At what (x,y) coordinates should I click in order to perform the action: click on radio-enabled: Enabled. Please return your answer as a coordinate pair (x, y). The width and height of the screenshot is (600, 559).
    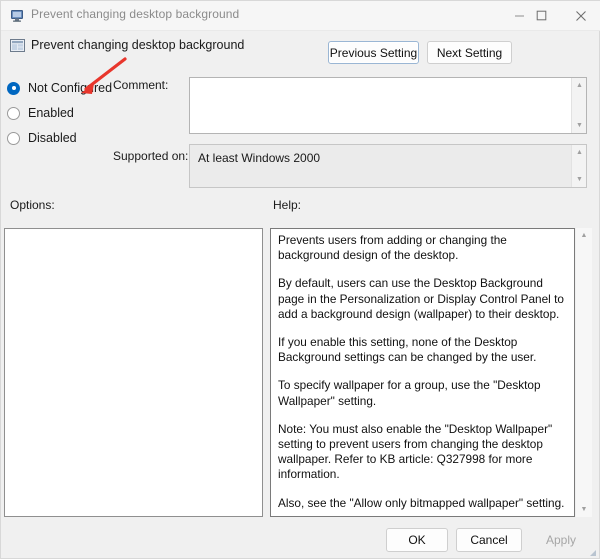
    Looking at the image, I should click on (40, 113).